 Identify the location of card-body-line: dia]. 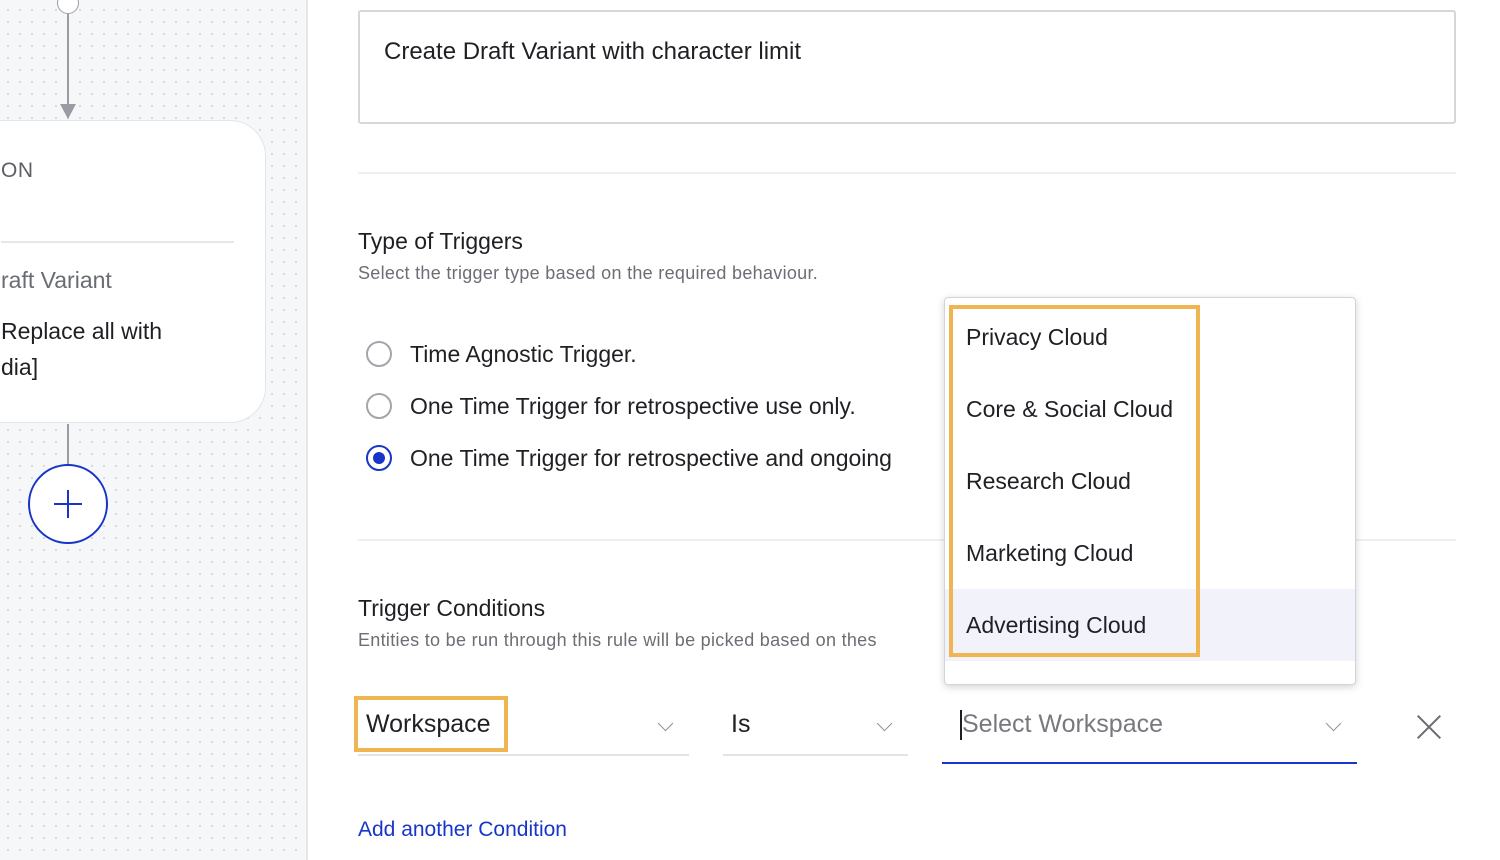
(20, 367).